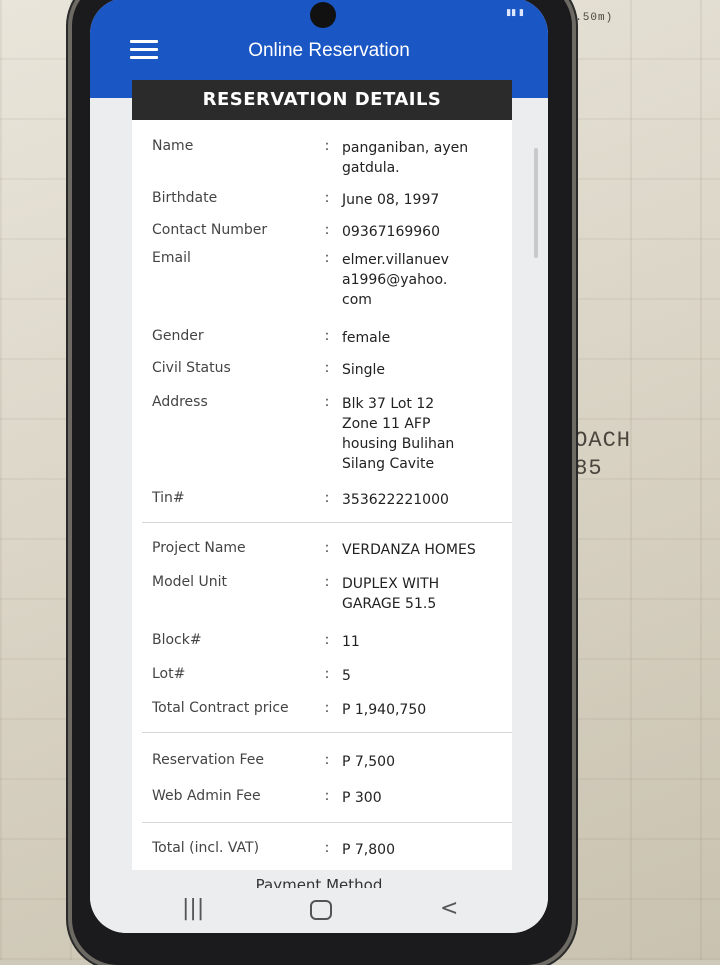 Image resolution: width=720 pixels, height=965 pixels. I want to click on field-contact-number: Contact Number : 09367169960, so click(332, 232).